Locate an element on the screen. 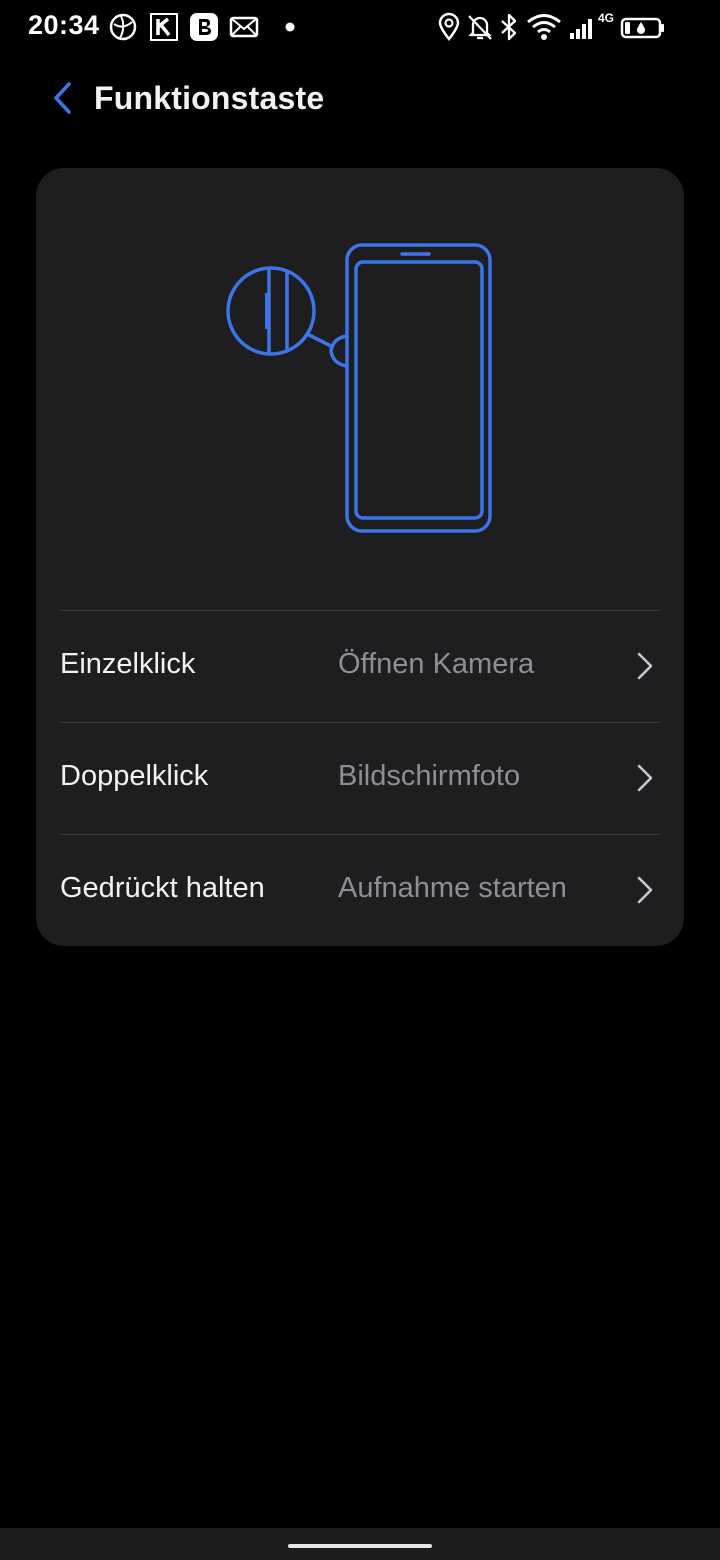 This screenshot has width=720, height=1560. back-button is located at coordinates (62, 98).